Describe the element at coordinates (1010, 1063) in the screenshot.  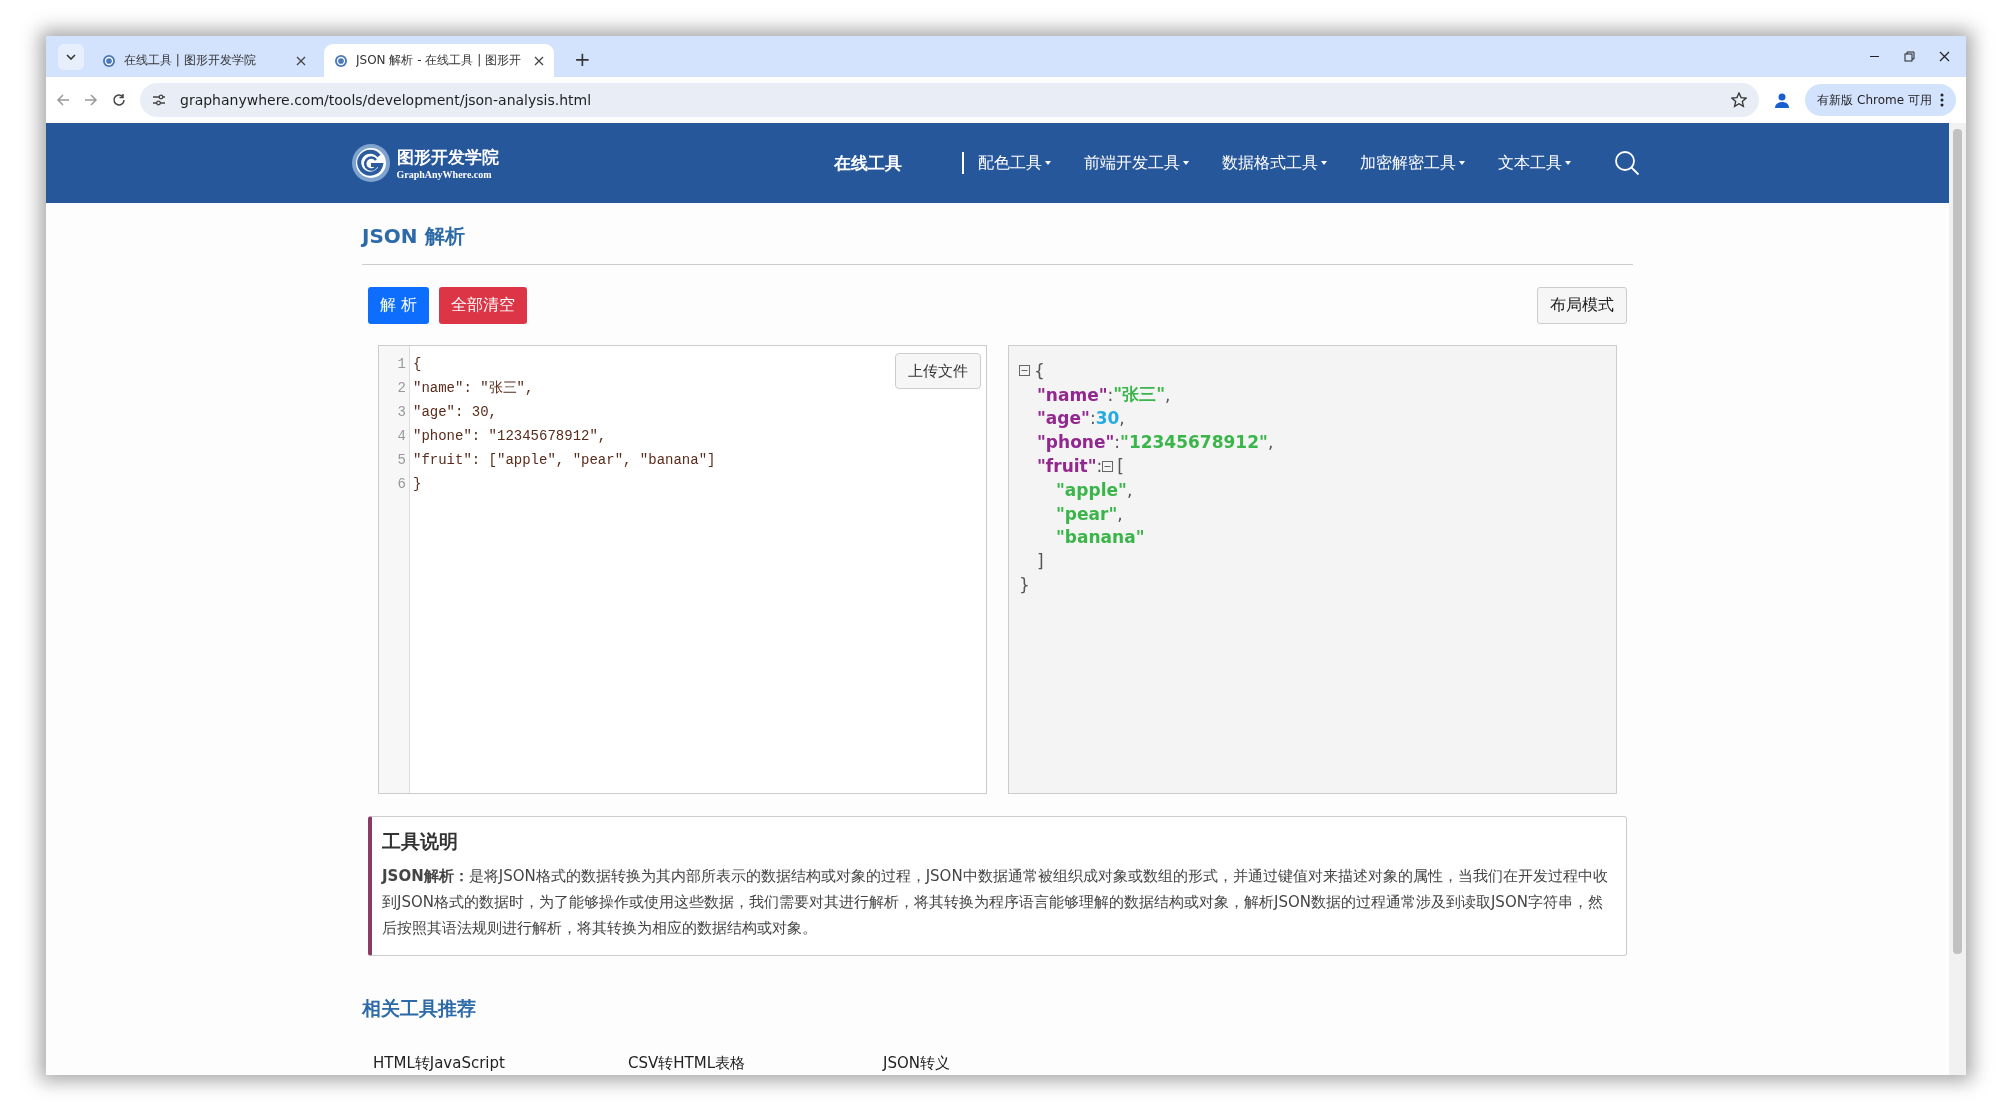
I see `tool-link: JSON转义` at that location.